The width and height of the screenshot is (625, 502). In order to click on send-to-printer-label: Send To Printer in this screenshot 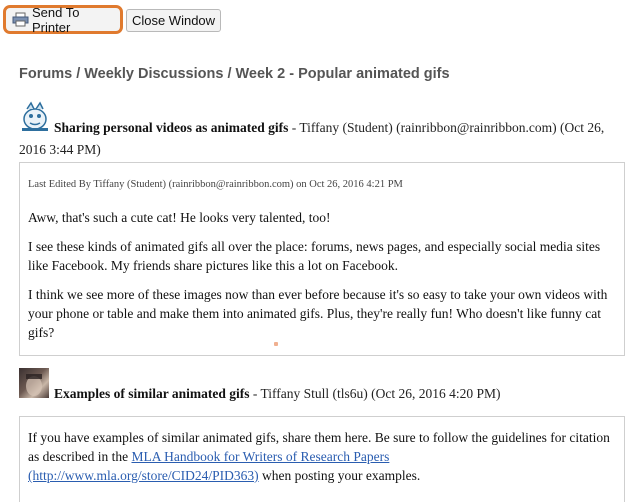, I will do `click(56, 19)`.